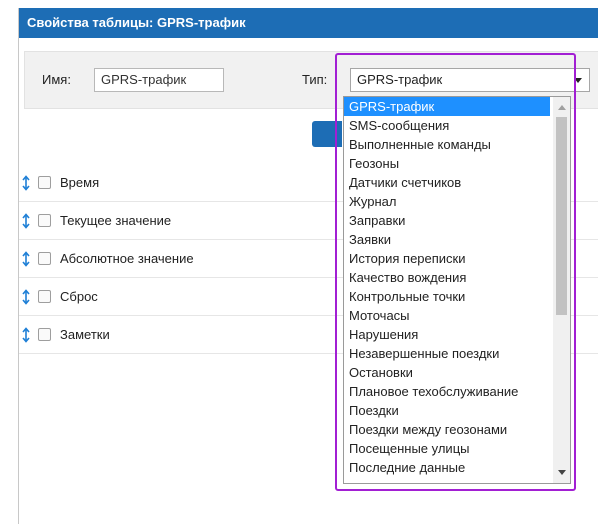 Image resolution: width=598 pixels, height=524 pixels. I want to click on column-label: Абсолютное значение, so click(127, 258).